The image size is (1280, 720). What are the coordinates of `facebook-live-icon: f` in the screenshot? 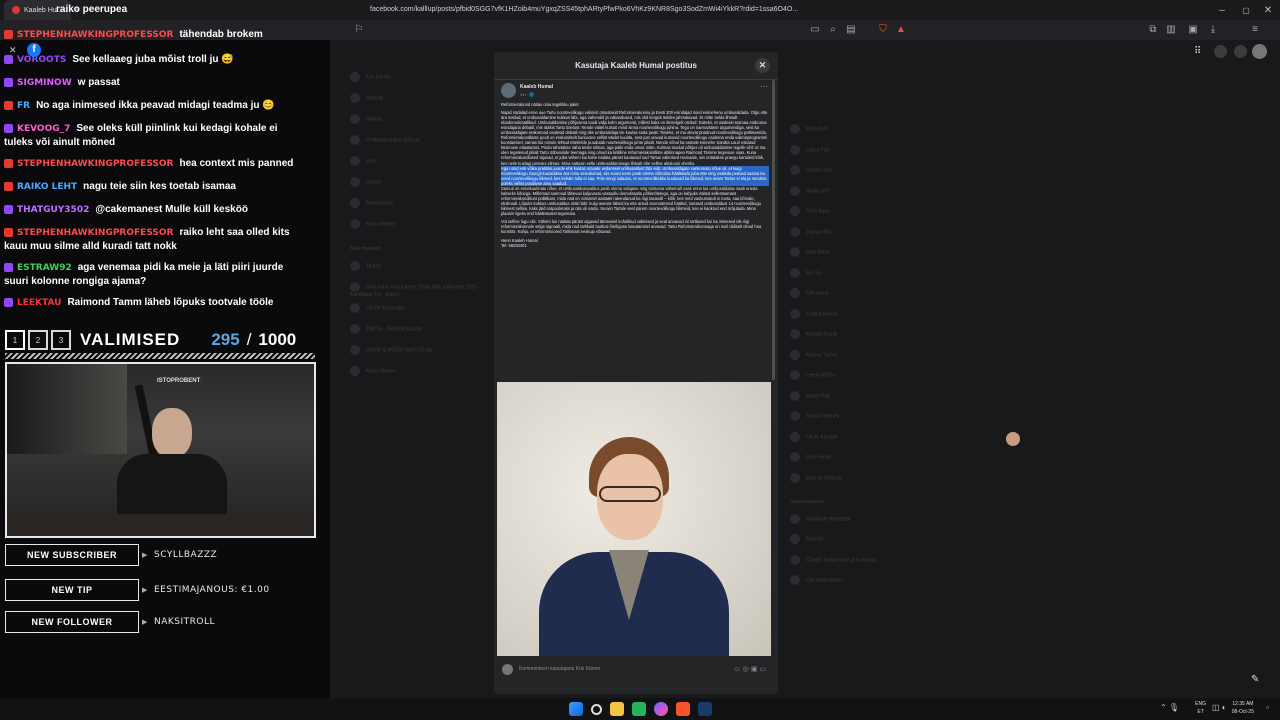 It's located at (34, 50).